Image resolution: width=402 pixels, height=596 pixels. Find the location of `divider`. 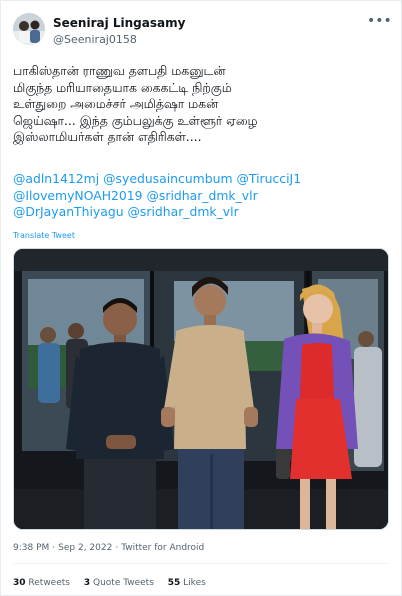

divider is located at coordinates (201, 563).